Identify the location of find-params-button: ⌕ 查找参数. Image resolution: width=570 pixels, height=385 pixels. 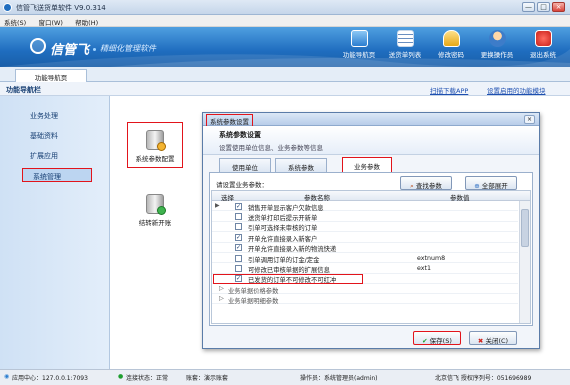
(426, 183).